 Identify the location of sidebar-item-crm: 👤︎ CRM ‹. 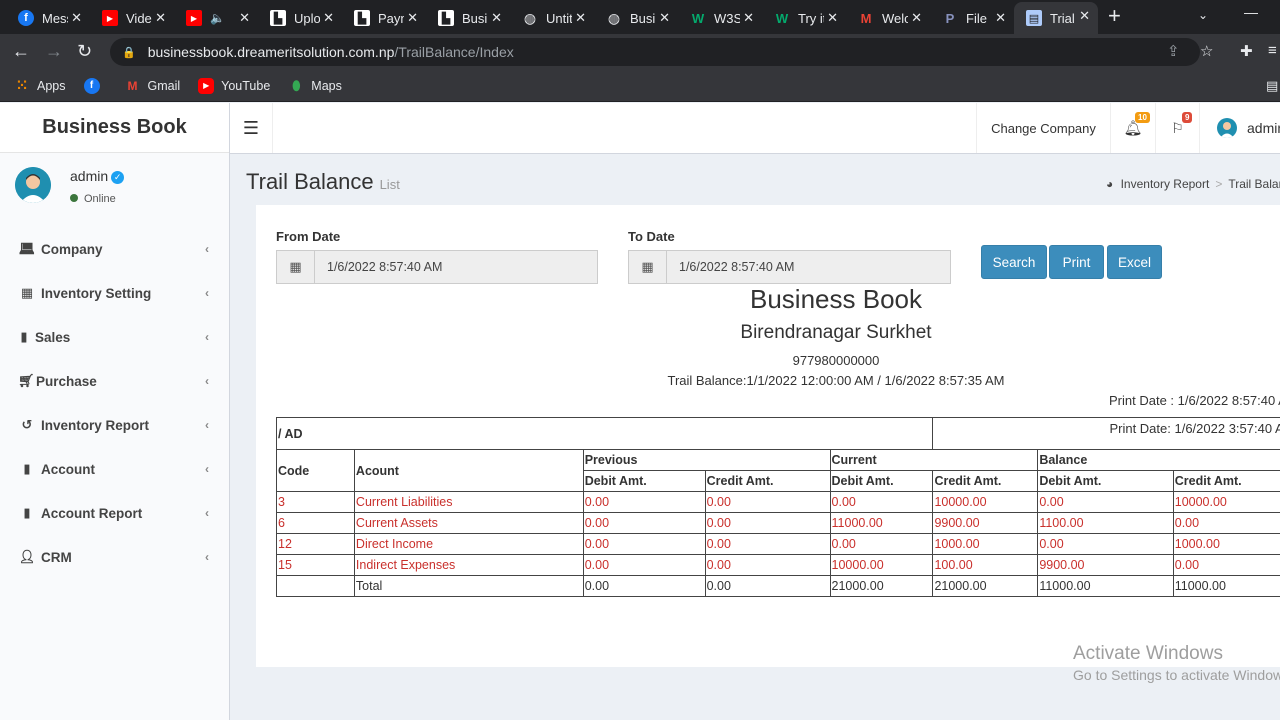
(114, 557).